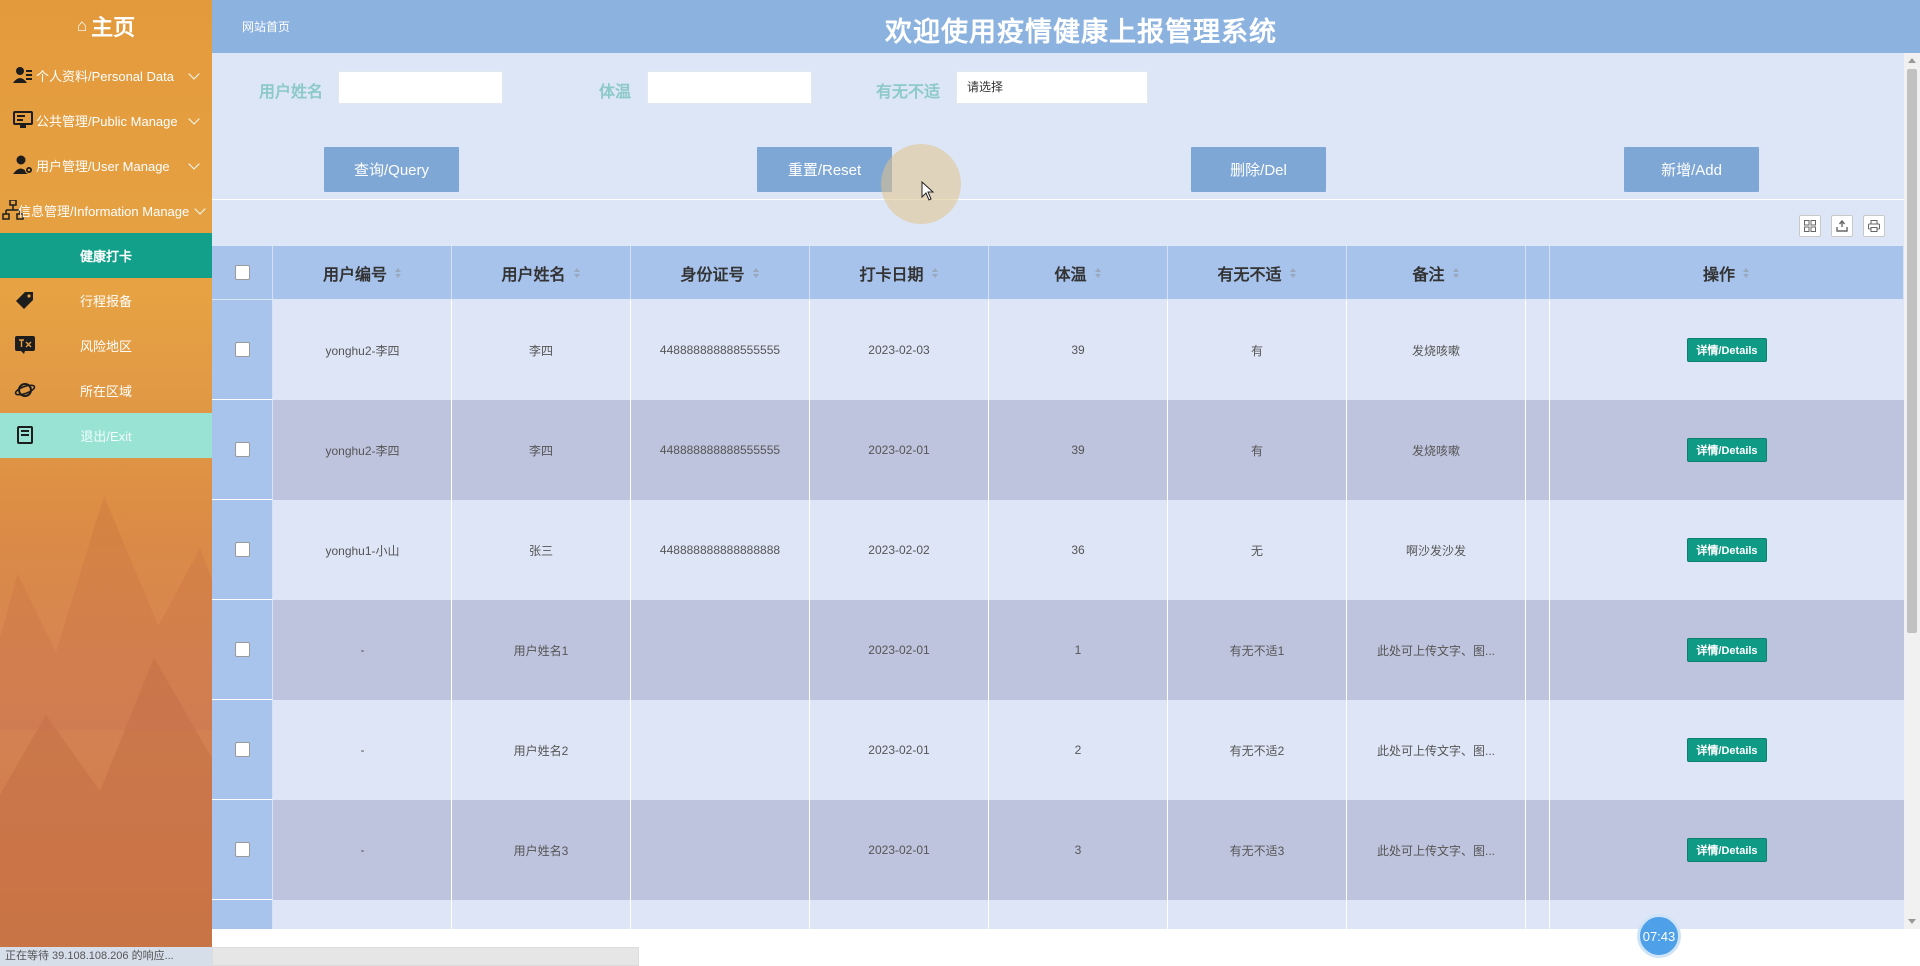 The image size is (1920, 966). Describe the element at coordinates (23, 165) in the screenshot. I see `user-gear-icon` at that location.